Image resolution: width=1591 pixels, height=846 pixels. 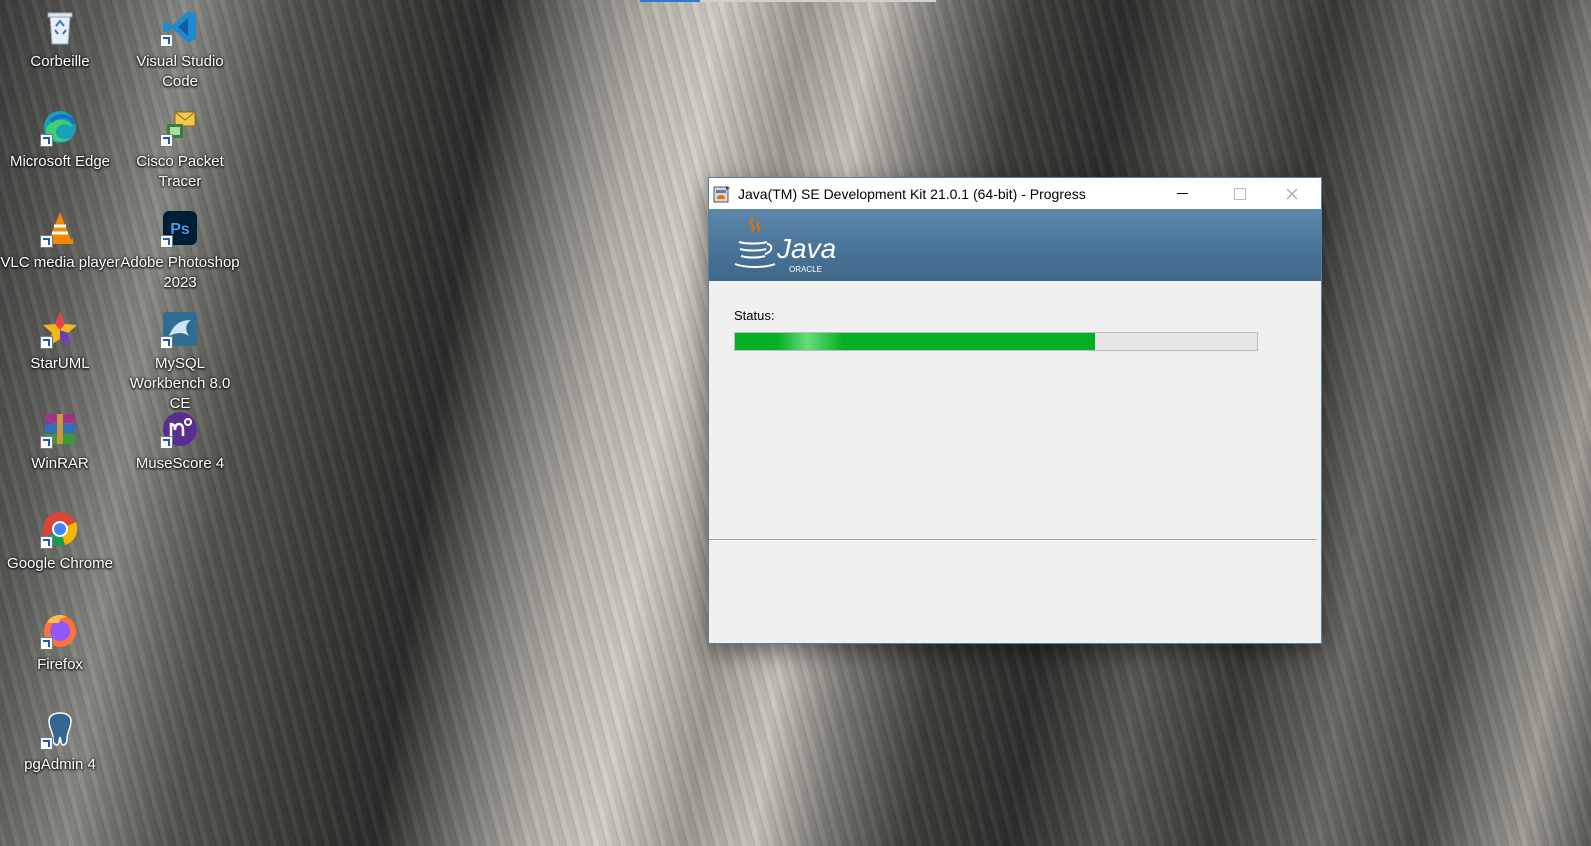 What do you see at coordinates (59, 329) in the screenshot?
I see `staruml-icon` at bounding box center [59, 329].